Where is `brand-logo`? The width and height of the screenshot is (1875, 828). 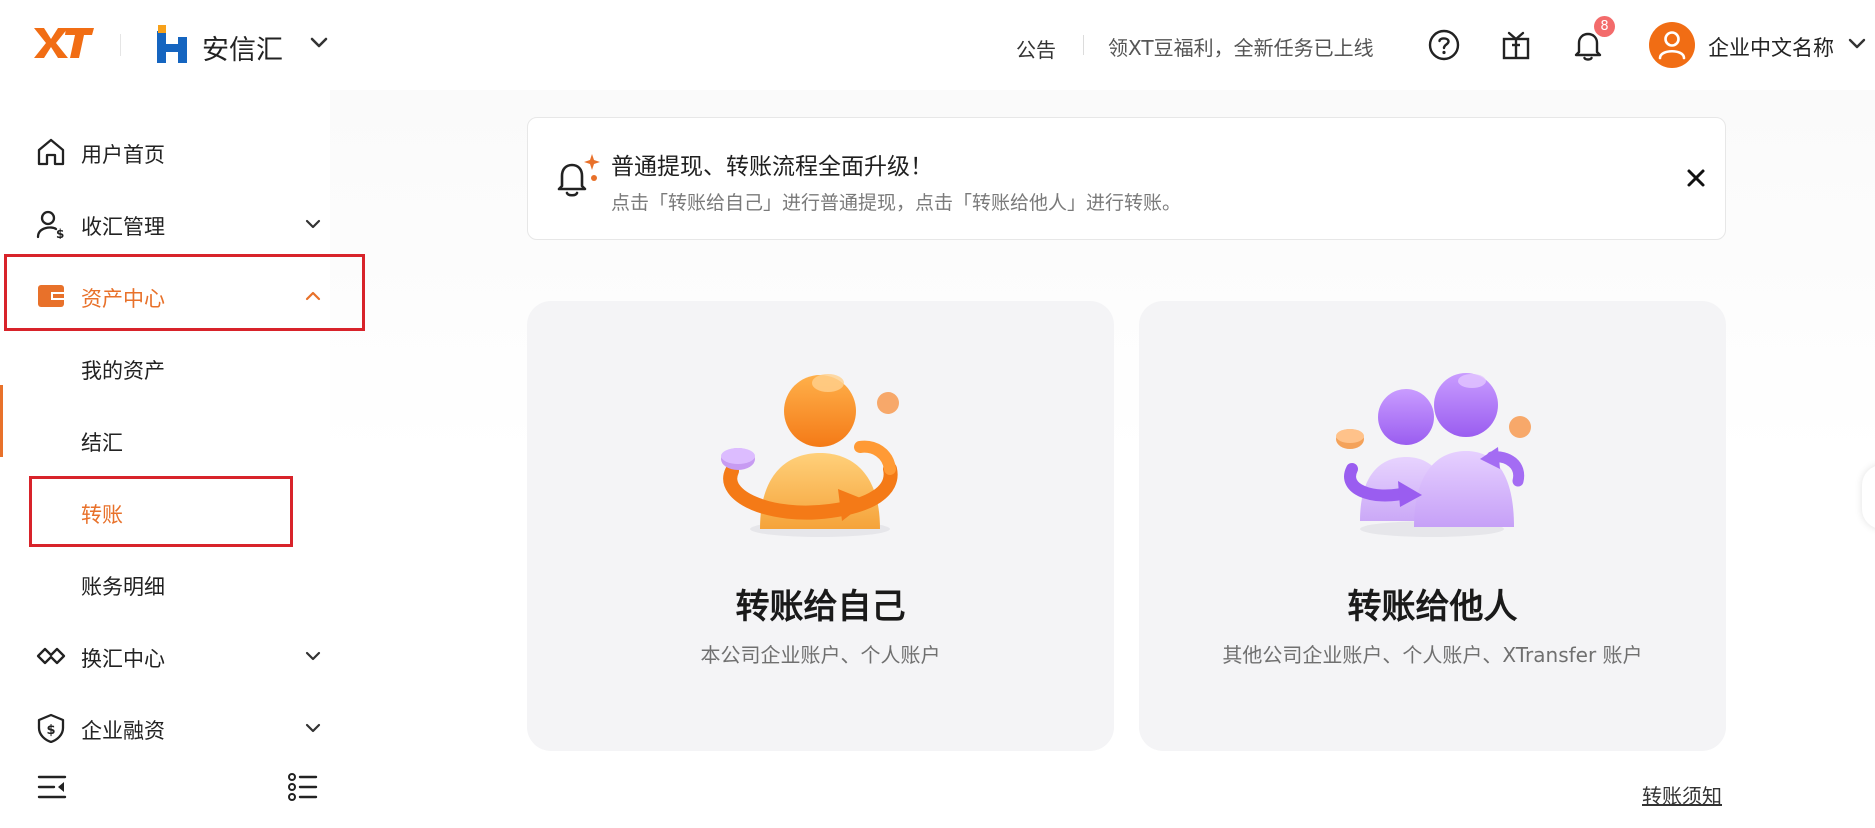
brand-logo is located at coordinates (172, 44).